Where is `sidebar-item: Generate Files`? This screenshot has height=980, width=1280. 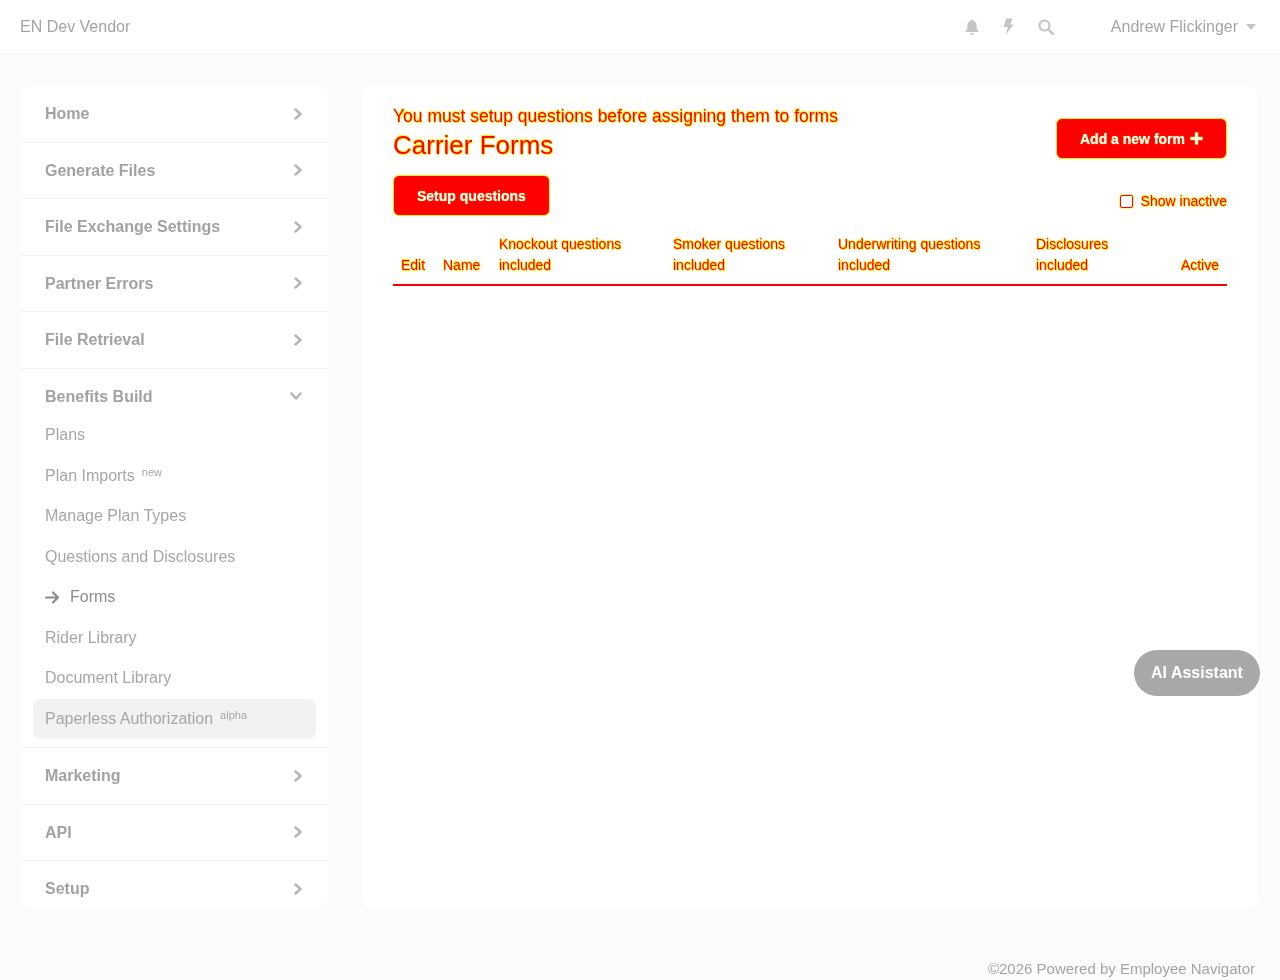
sidebar-item: Generate Files is located at coordinates (174, 170).